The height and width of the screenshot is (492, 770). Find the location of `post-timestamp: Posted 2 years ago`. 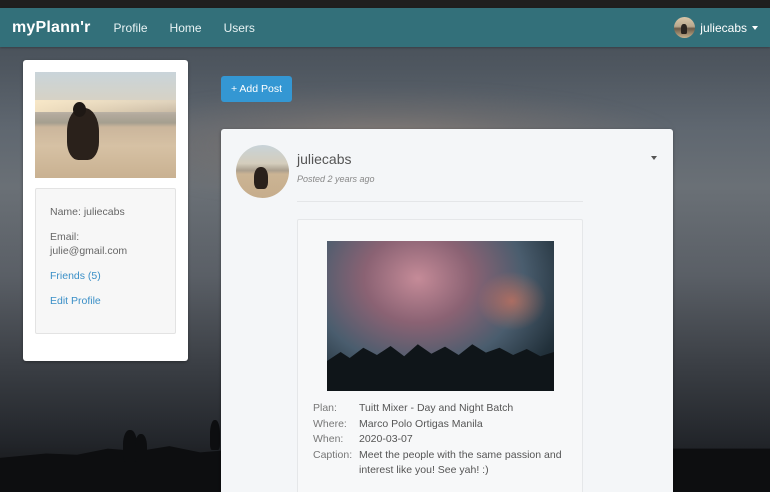

post-timestamp: Posted 2 years ago is located at coordinates (336, 179).